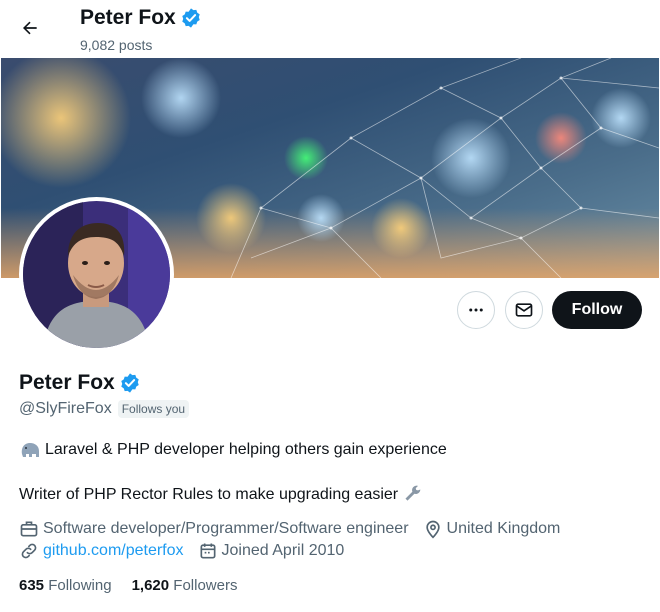 Image resolution: width=660 pixels, height=612 pixels. What do you see at coordinates (330, 29) in the screenshot?
I see `top-bar: Peter Fox 9,082 posts` at bounding box center [330, 29].